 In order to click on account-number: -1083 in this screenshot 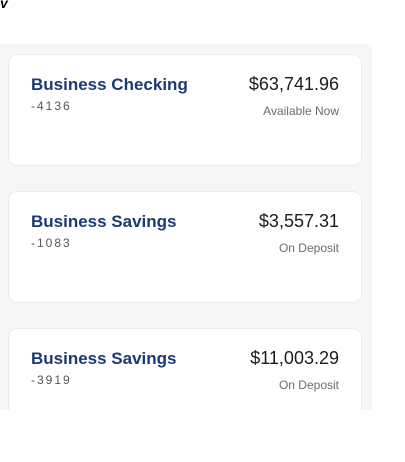, I will do `click(51, 243)`.